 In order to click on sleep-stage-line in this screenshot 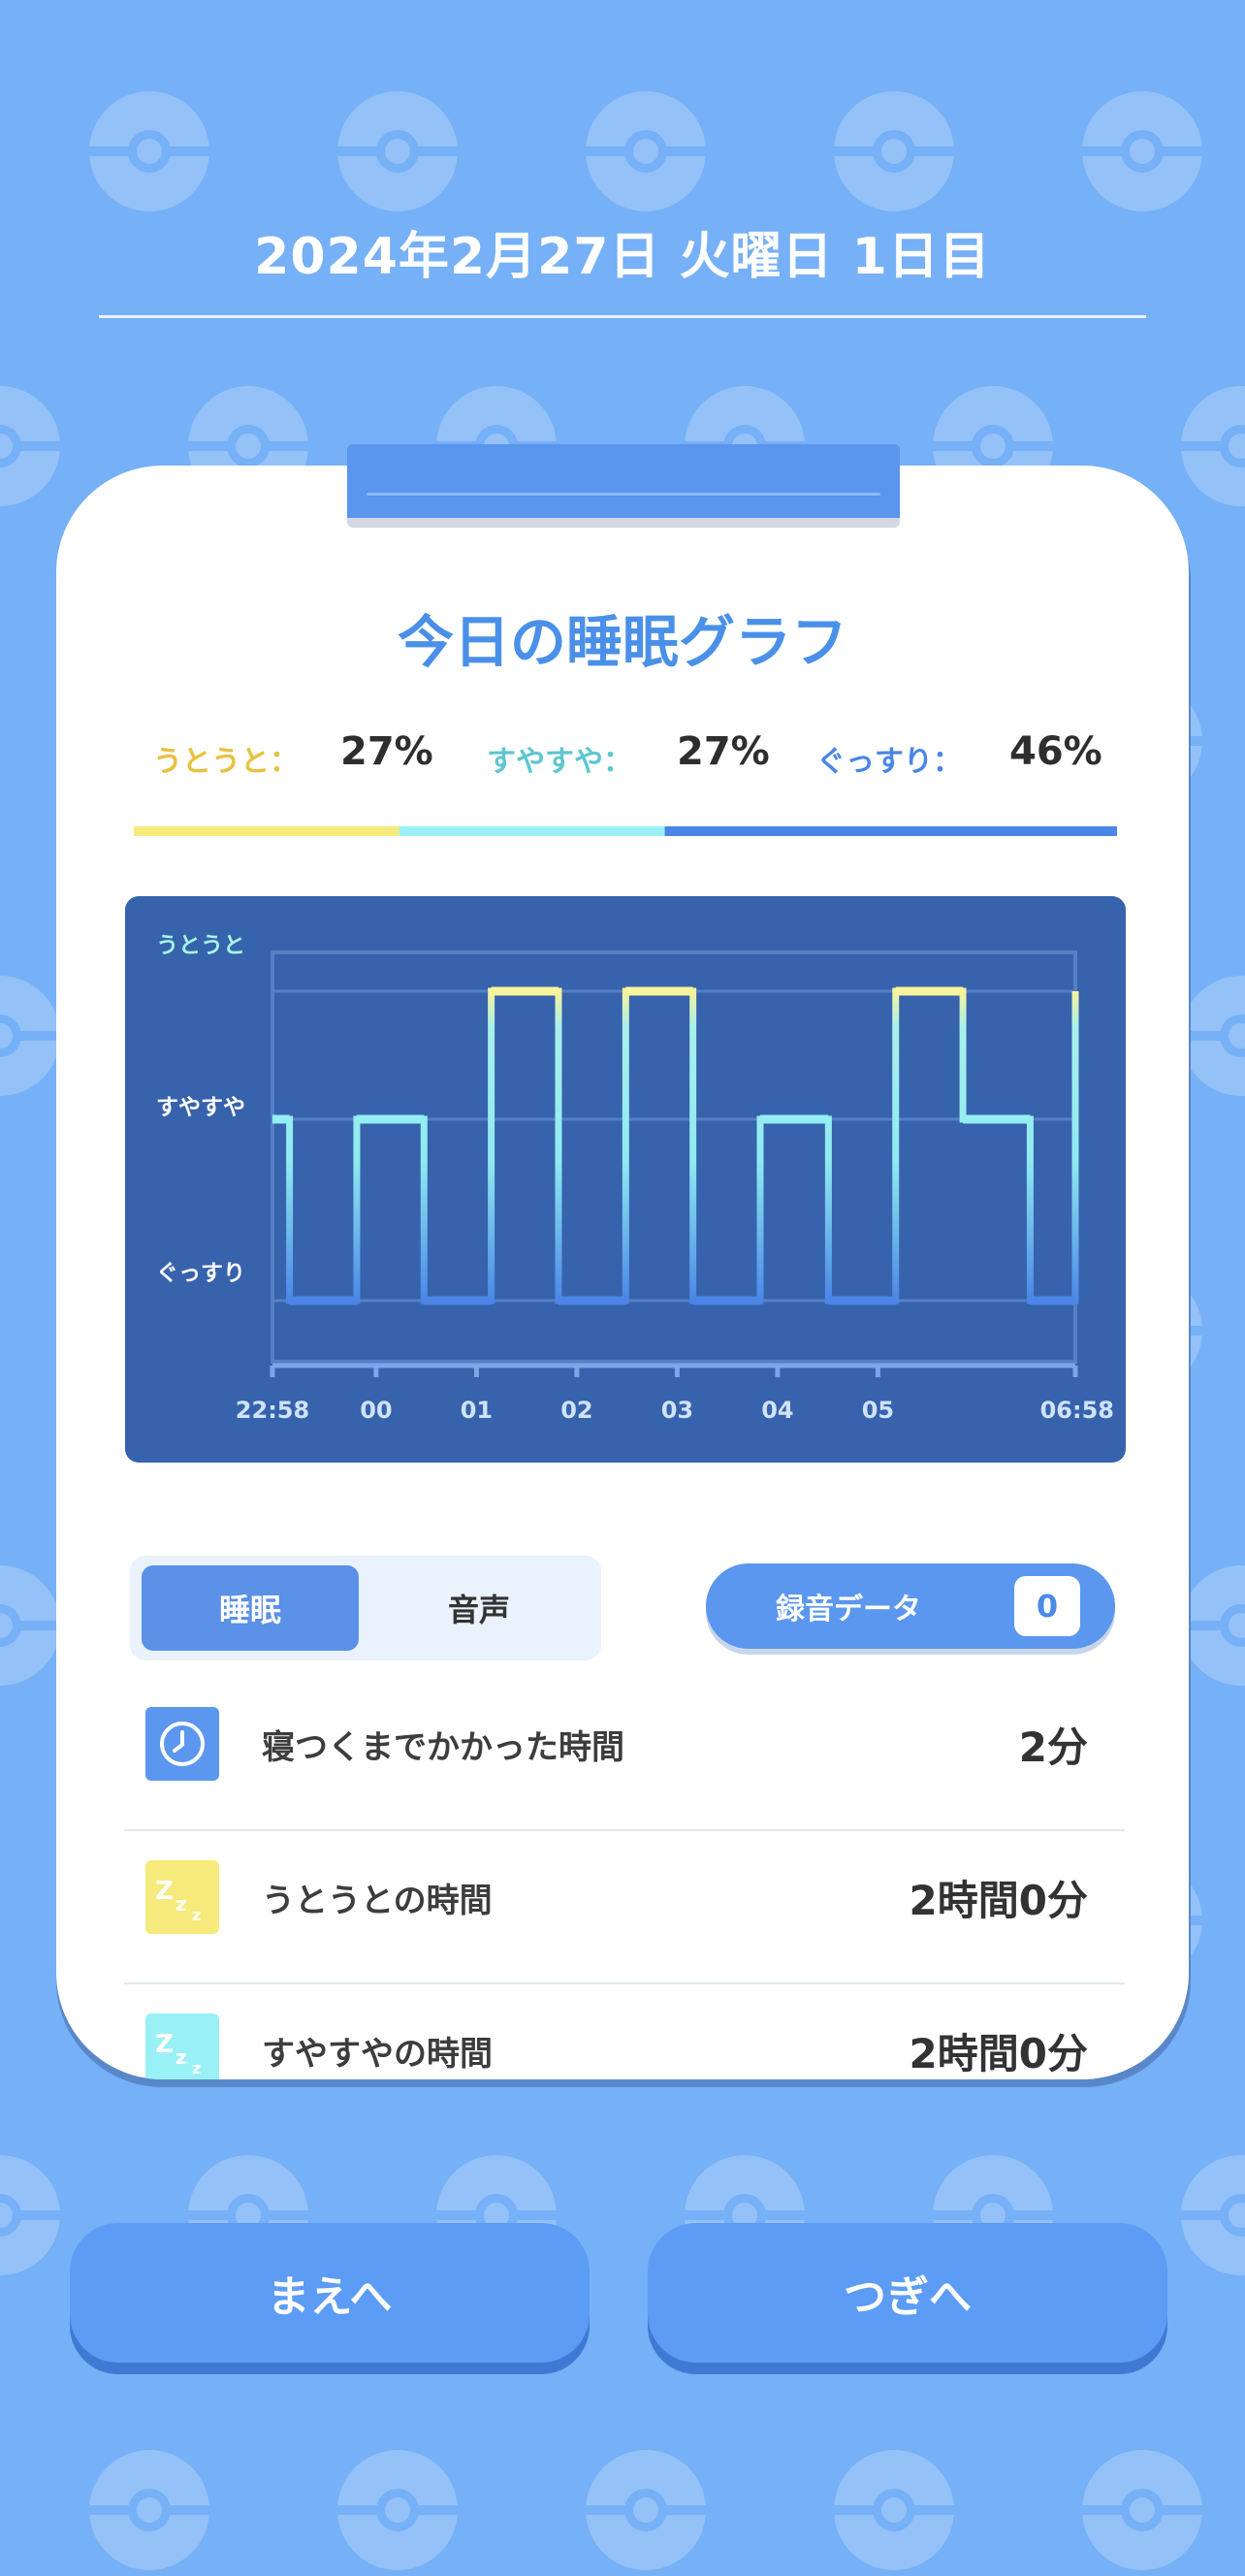, I will do `click(675, 1145)`.